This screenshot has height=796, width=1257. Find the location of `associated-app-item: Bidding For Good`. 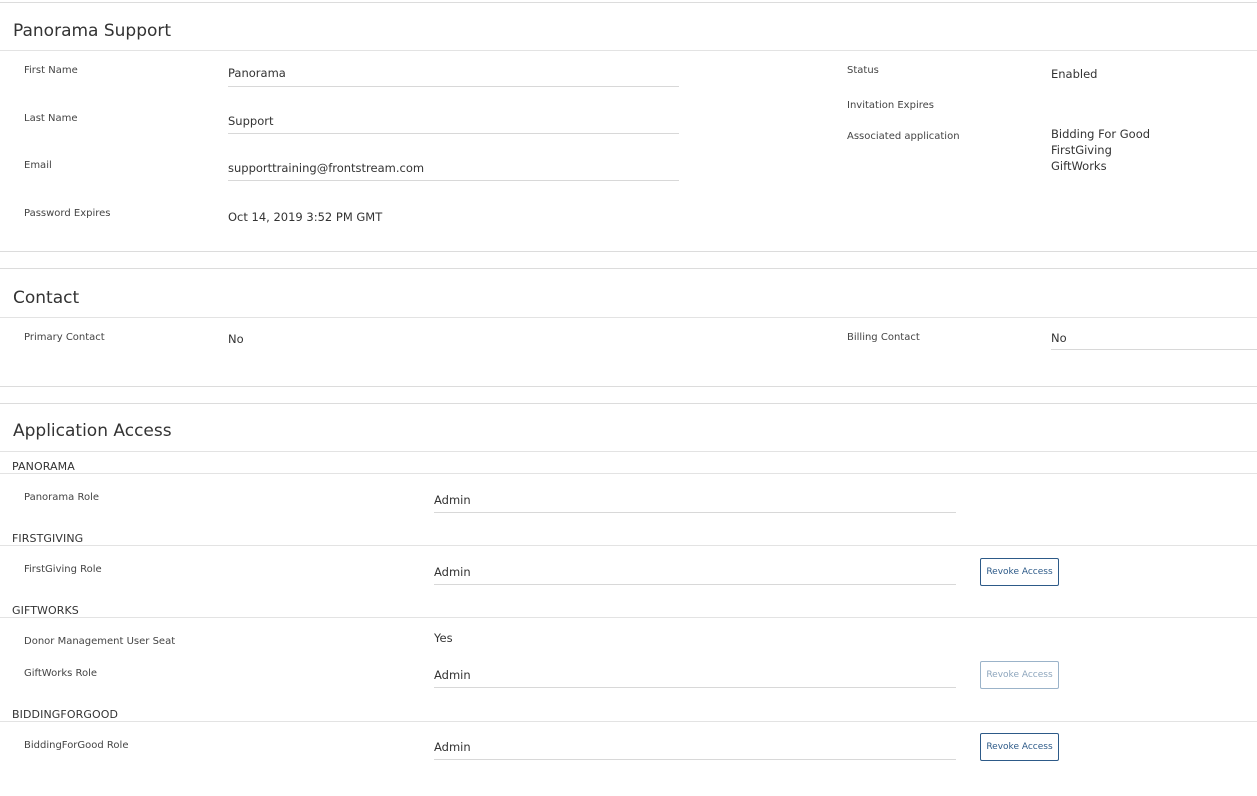

associated-app-item: Bidding For Good is located at coordinates (1101, 134).